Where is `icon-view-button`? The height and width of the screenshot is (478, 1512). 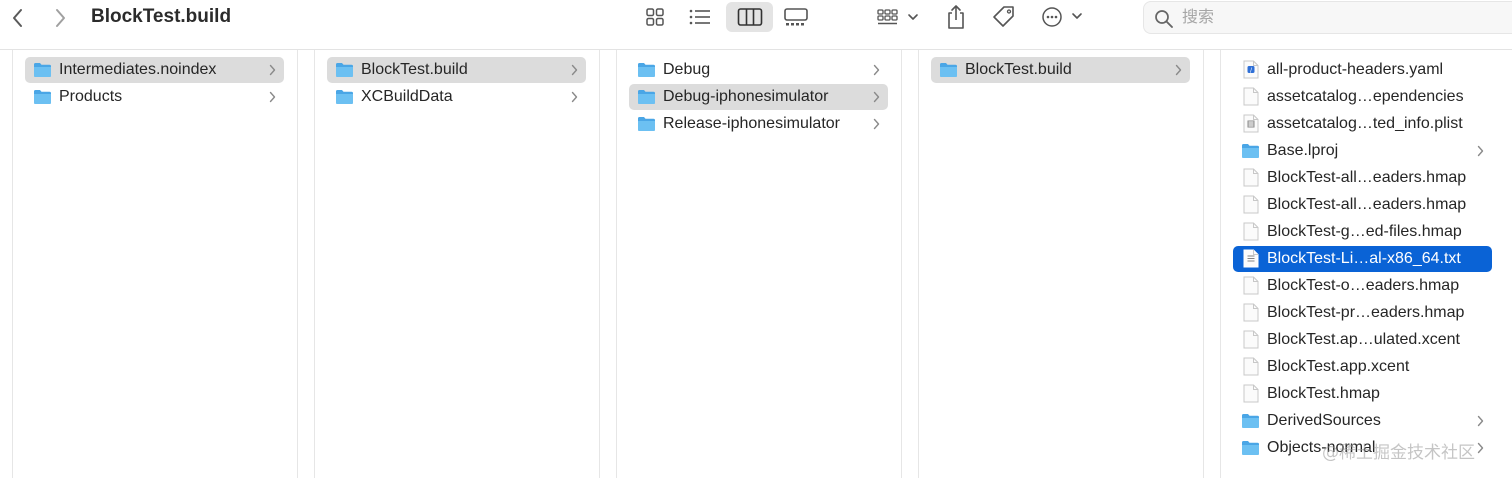
icon-view-button is located at coordinates (655, 17).